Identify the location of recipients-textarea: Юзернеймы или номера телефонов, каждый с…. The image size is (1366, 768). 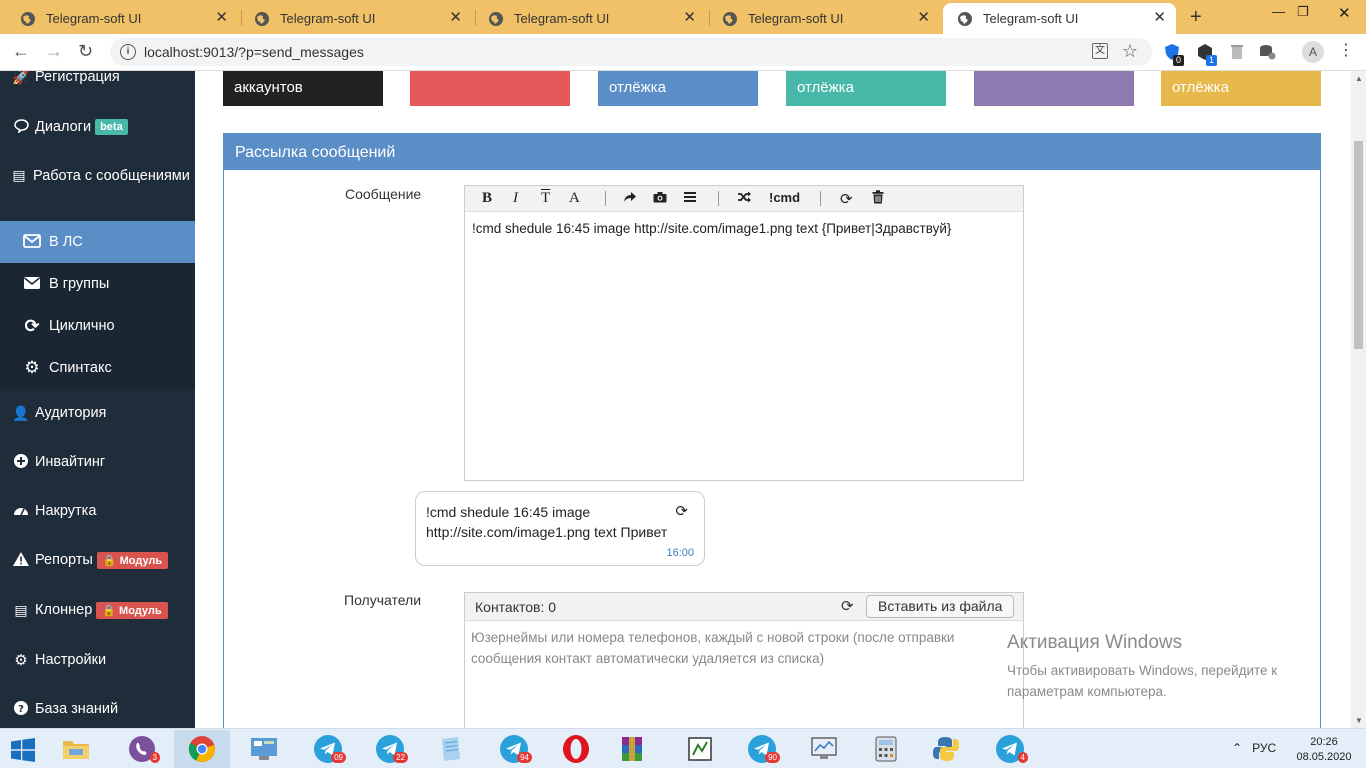
(741, 648).